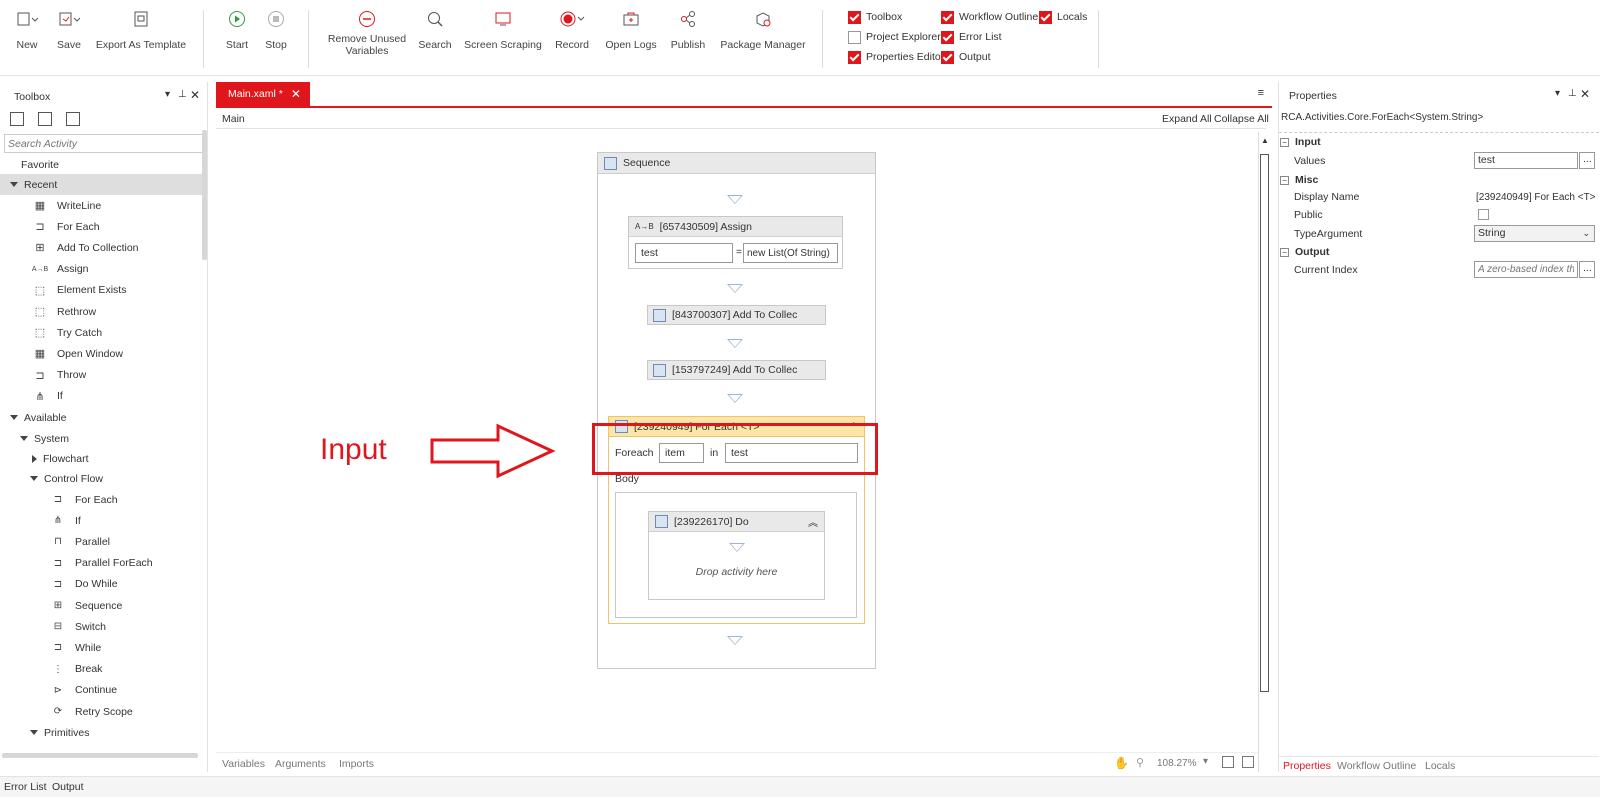  I want to click on control-flow-item: ⊐ While, so click(101, 647).